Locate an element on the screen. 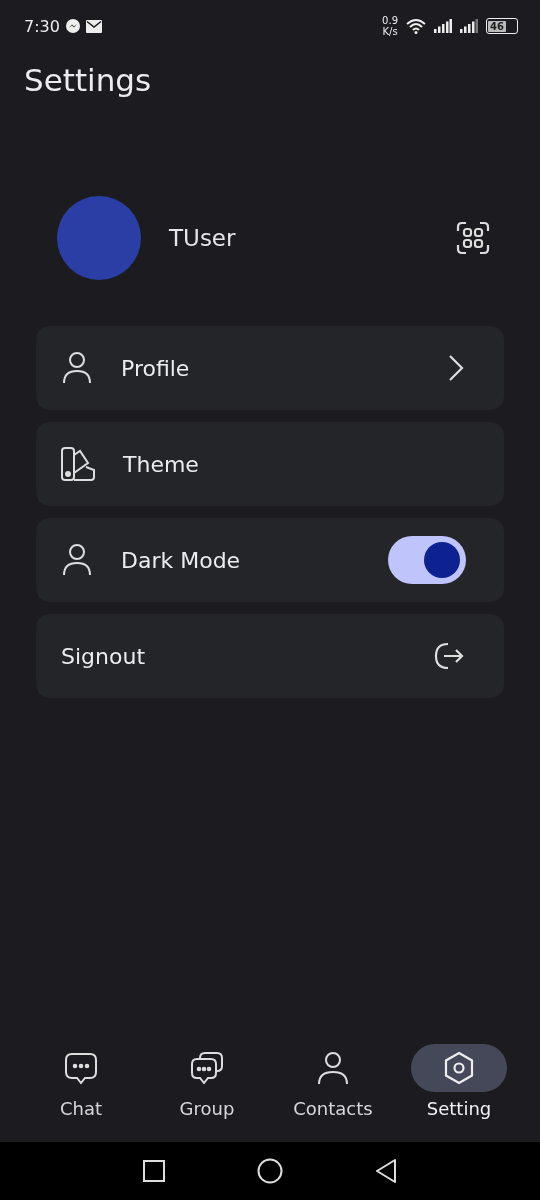  palette-icon is located at coordinates (78, 464).